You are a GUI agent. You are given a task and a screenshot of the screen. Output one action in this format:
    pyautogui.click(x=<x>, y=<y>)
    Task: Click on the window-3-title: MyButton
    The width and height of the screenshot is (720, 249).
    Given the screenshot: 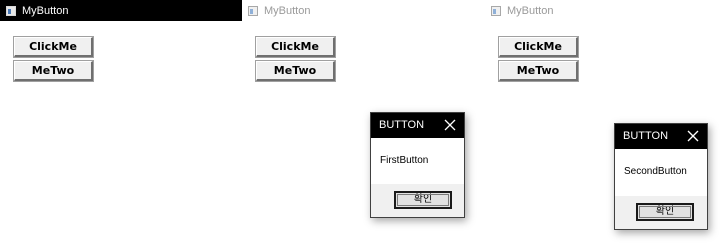 What is the action you would take?
    pyautogui.click(x=530, y=10)
    